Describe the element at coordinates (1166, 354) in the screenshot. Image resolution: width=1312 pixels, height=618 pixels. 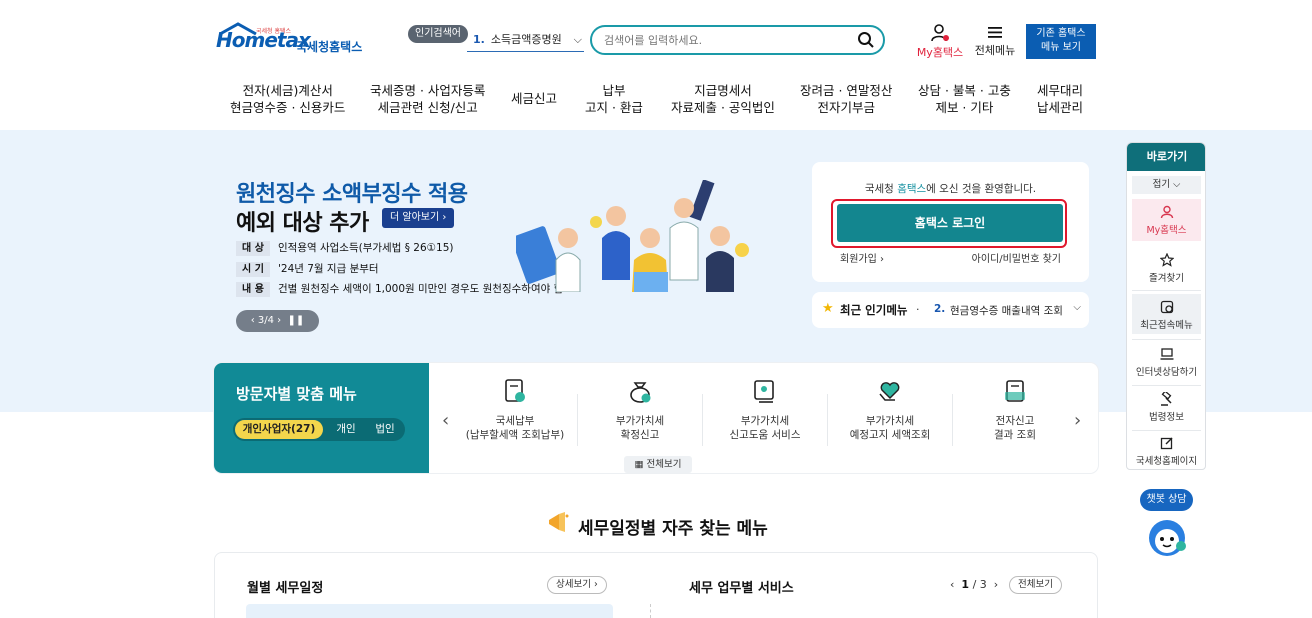
I see `laptop-icon` at that location.